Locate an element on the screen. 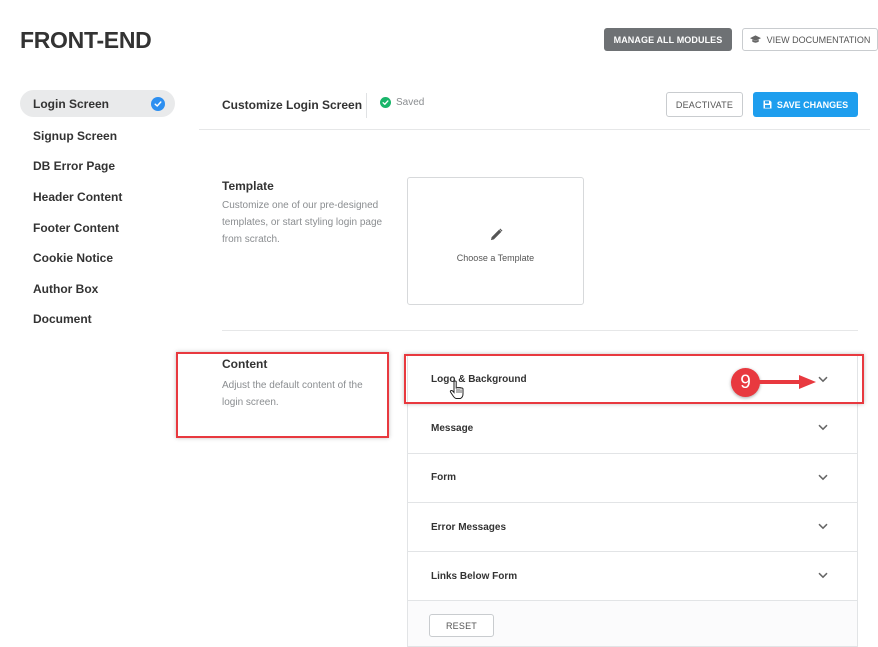 This screenshot has height=647, width=878. manage-all-modules-button: MANAGE ALL MODULES is located at coordinates (668, 39).